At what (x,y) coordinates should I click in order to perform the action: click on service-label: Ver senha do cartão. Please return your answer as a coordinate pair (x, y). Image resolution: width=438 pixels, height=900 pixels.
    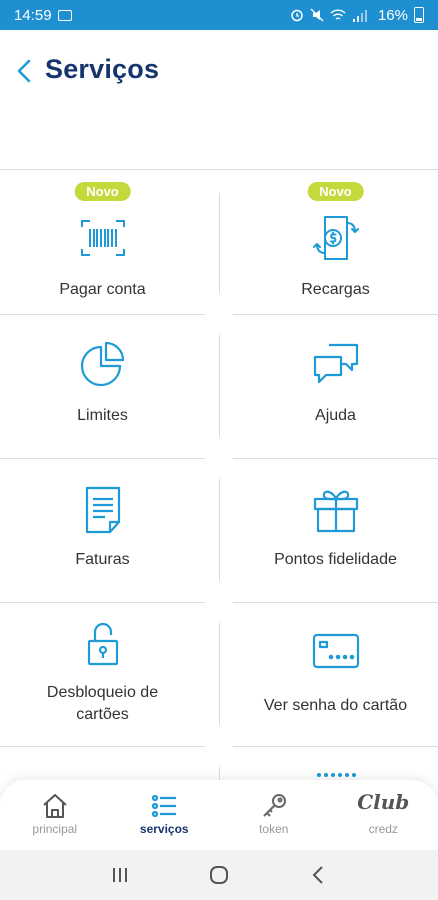
    Looking at the image, I should click on (335, 705).